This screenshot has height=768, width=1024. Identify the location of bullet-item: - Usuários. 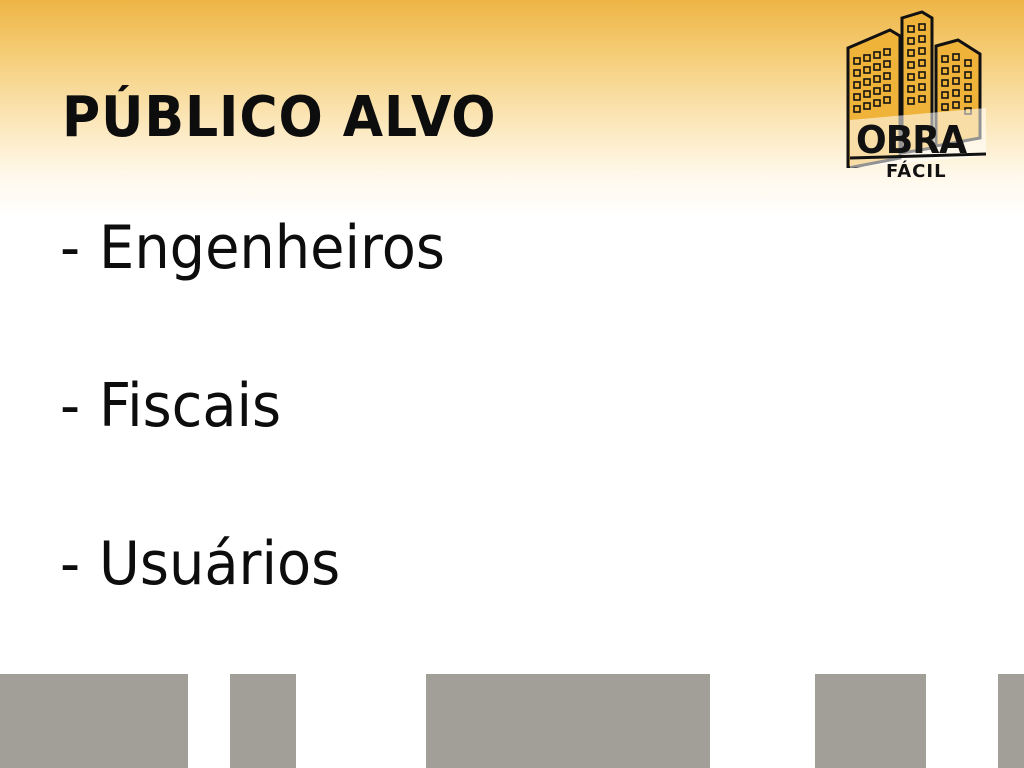
(200, 564).